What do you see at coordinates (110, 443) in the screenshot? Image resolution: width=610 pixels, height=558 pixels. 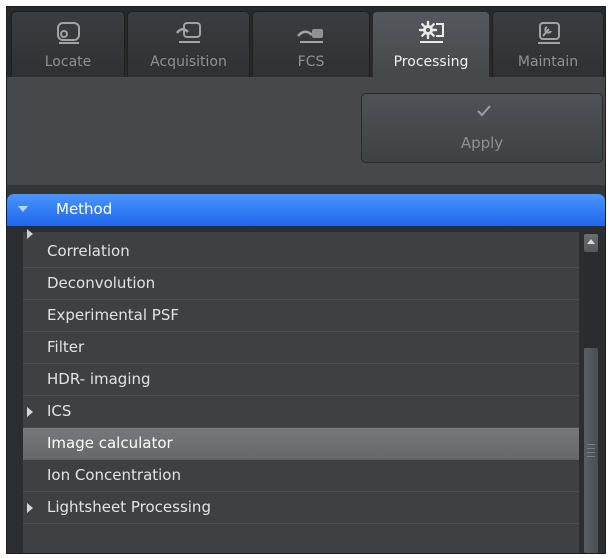 I see `list-item-label: Image calculator` at bounding box center [110, 443].